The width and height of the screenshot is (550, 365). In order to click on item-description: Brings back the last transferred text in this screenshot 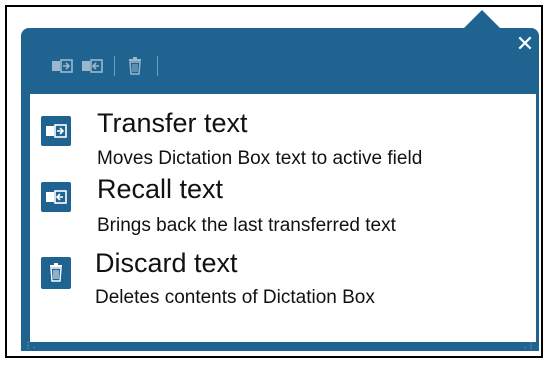, I will do `click(246, 225)`.